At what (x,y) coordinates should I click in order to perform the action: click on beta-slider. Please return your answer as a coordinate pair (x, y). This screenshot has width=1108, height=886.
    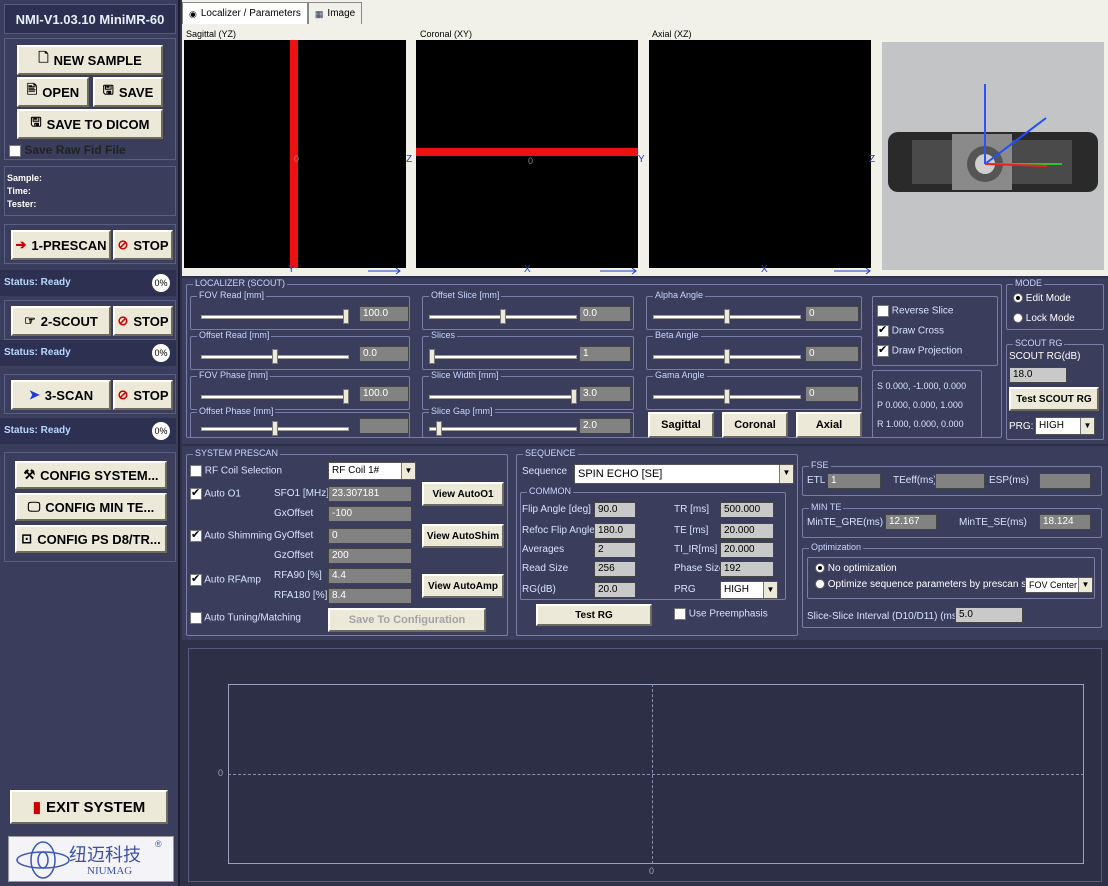
    Looking at the image, I should click on (727, 356).